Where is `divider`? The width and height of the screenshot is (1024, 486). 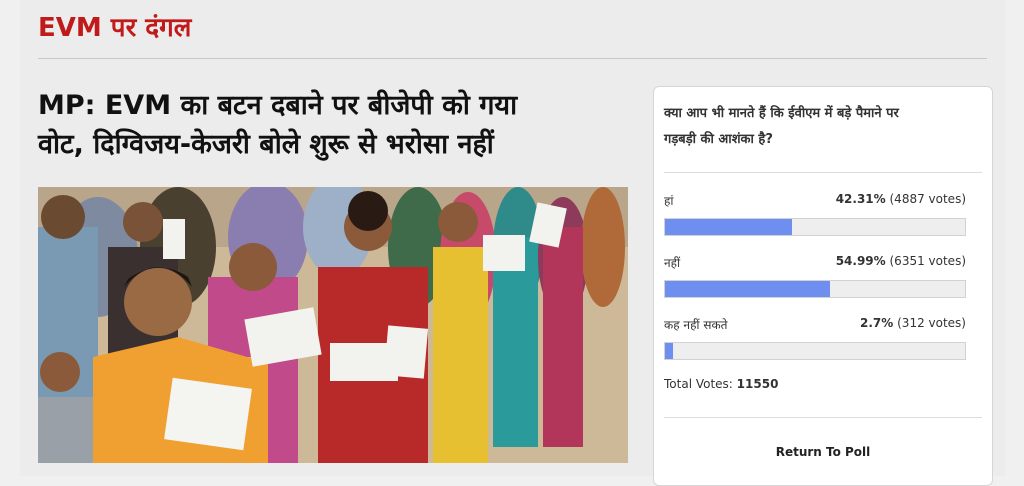
divider is located at coordinates (512, 58).